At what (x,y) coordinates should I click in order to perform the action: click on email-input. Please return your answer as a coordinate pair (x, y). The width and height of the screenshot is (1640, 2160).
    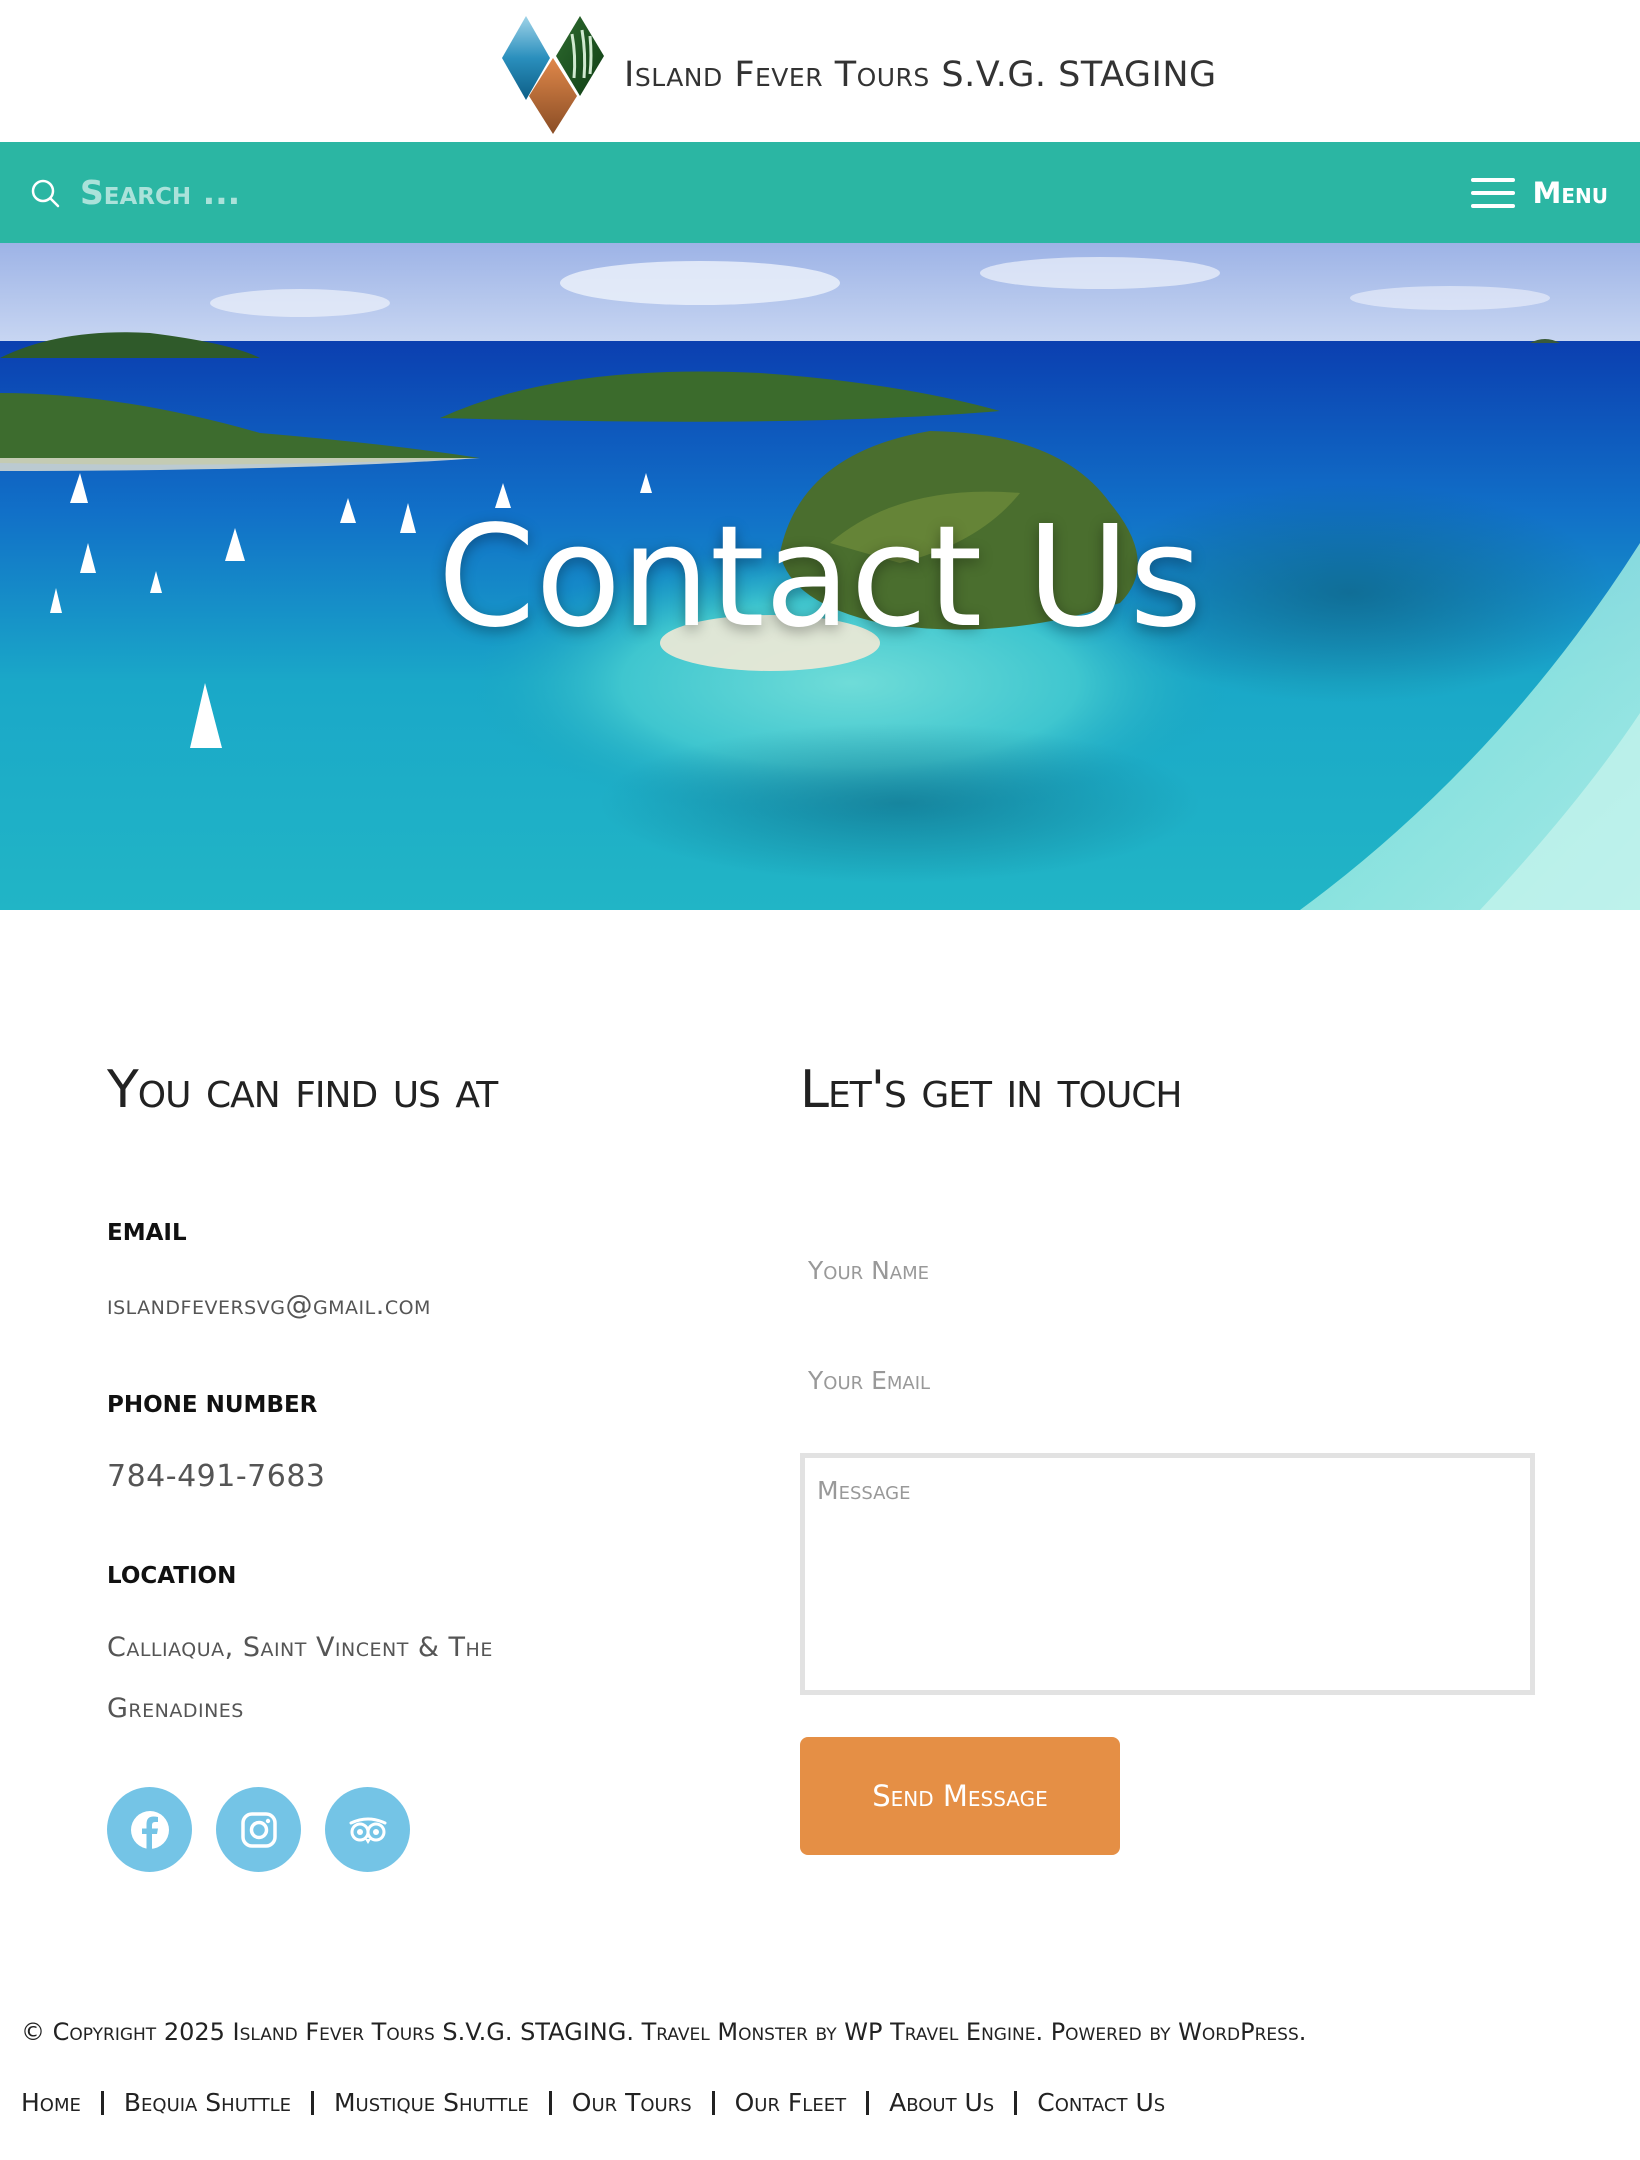
    Looking at the image, I should click on (1167, 1380).